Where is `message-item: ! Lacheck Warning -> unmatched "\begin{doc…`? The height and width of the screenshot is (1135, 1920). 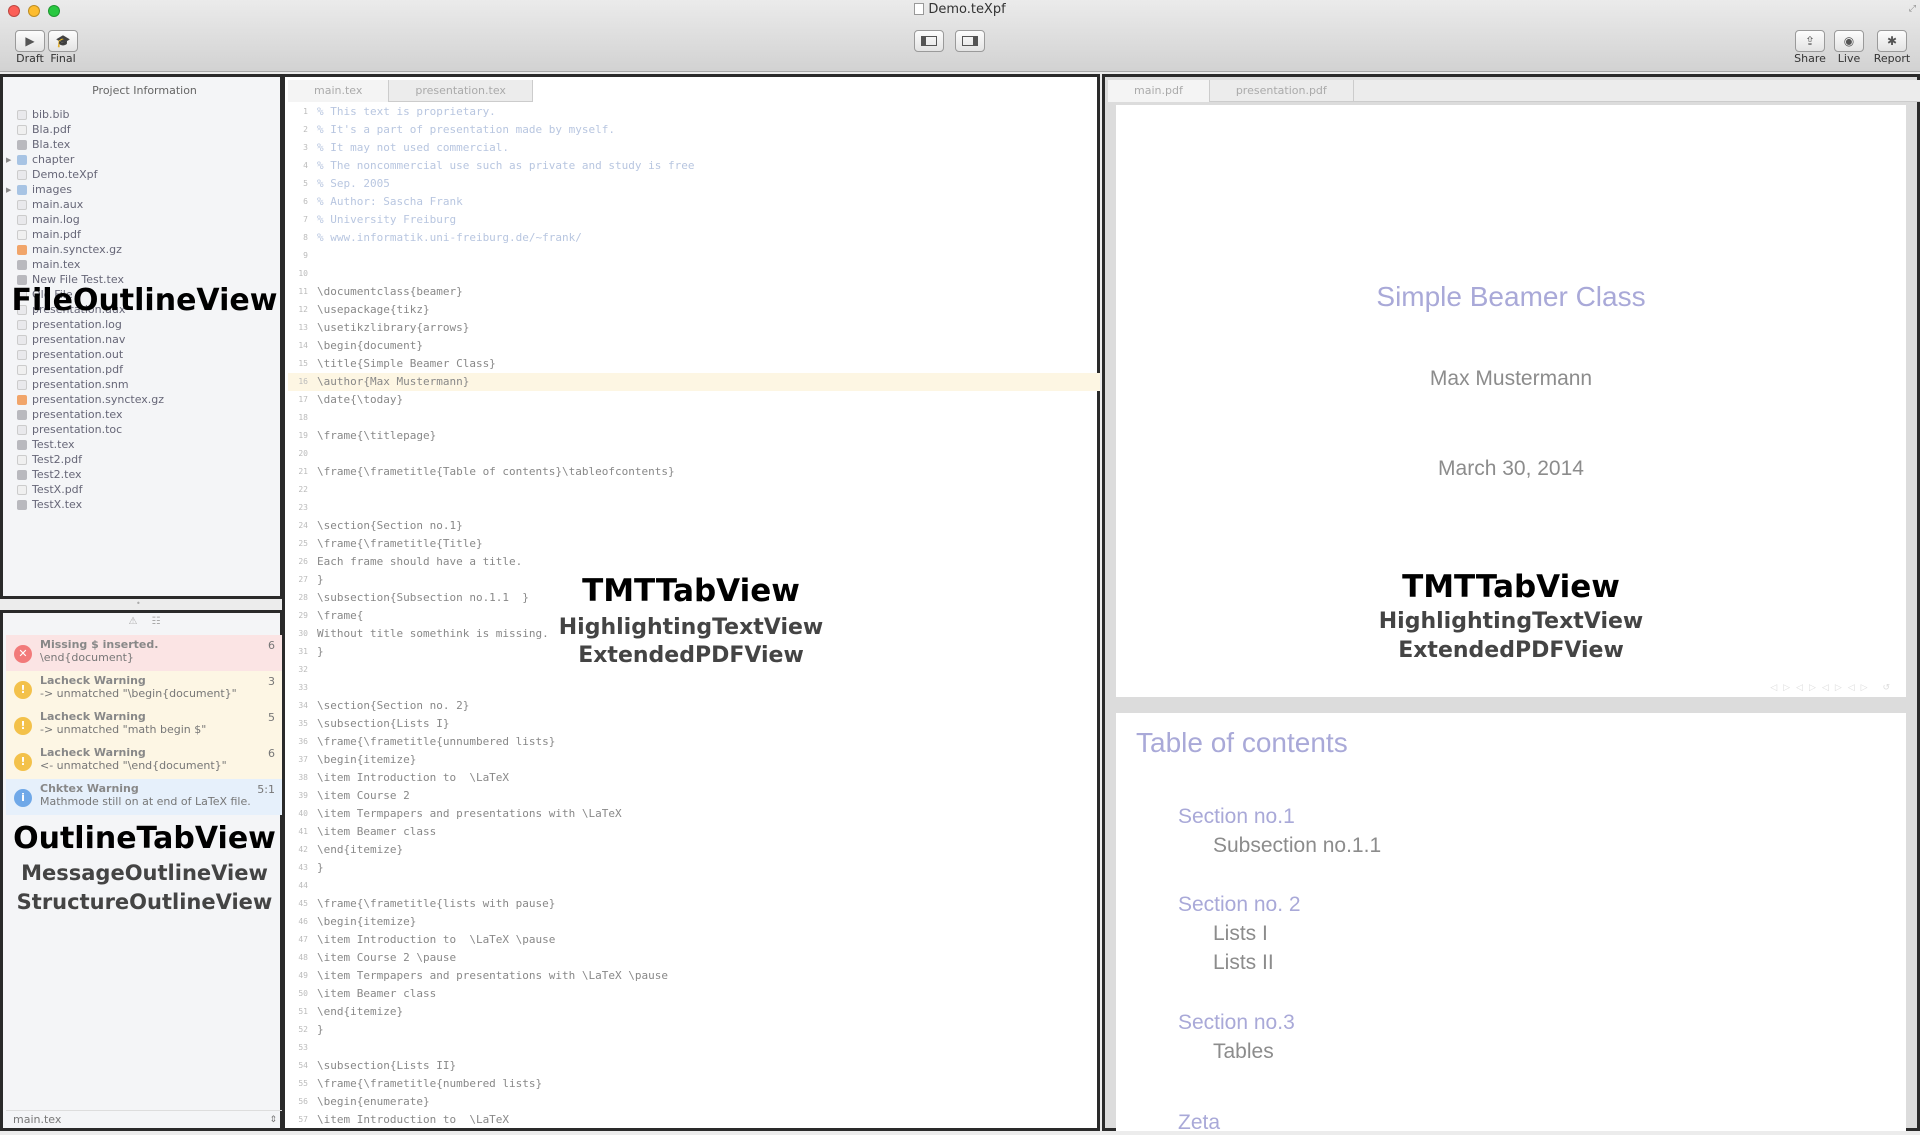
message-item: ! Lacheck Warning -> unmatched "\begin{doc… is located at coordinates (144, 689).